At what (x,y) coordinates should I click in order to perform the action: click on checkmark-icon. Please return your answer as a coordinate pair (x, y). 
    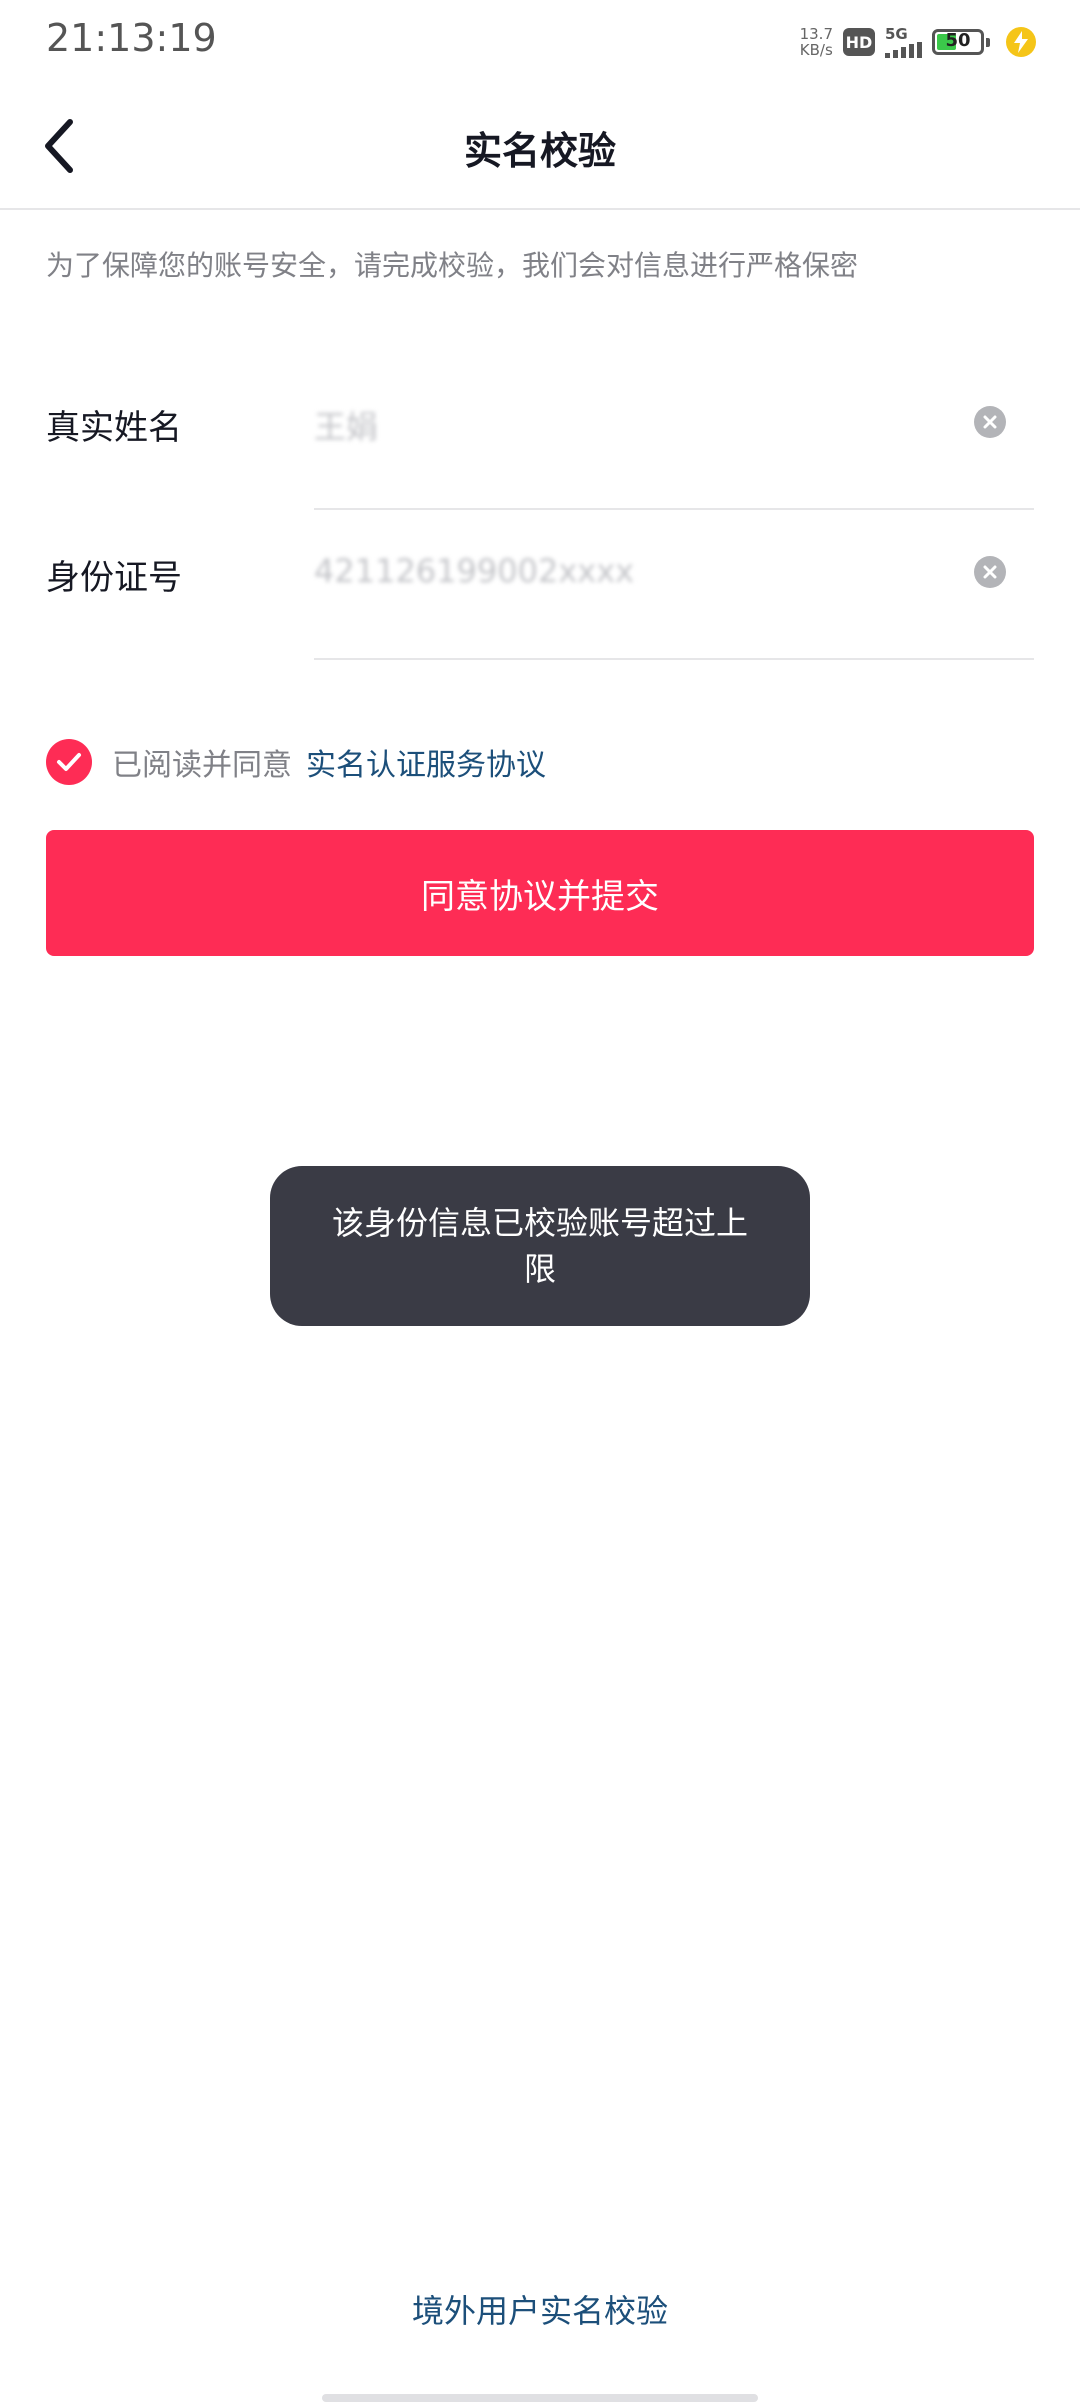
    Looking at the image, I should click on (69, 762).